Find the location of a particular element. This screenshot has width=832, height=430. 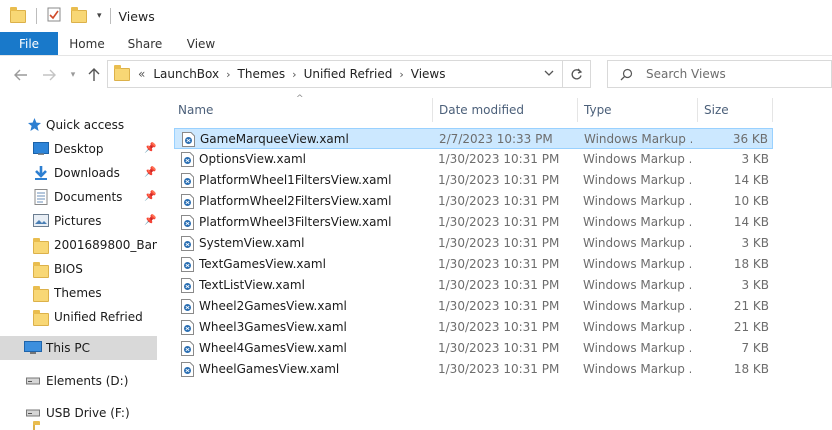

nav-this-pc: This PC is located at coordinates (78, 348).